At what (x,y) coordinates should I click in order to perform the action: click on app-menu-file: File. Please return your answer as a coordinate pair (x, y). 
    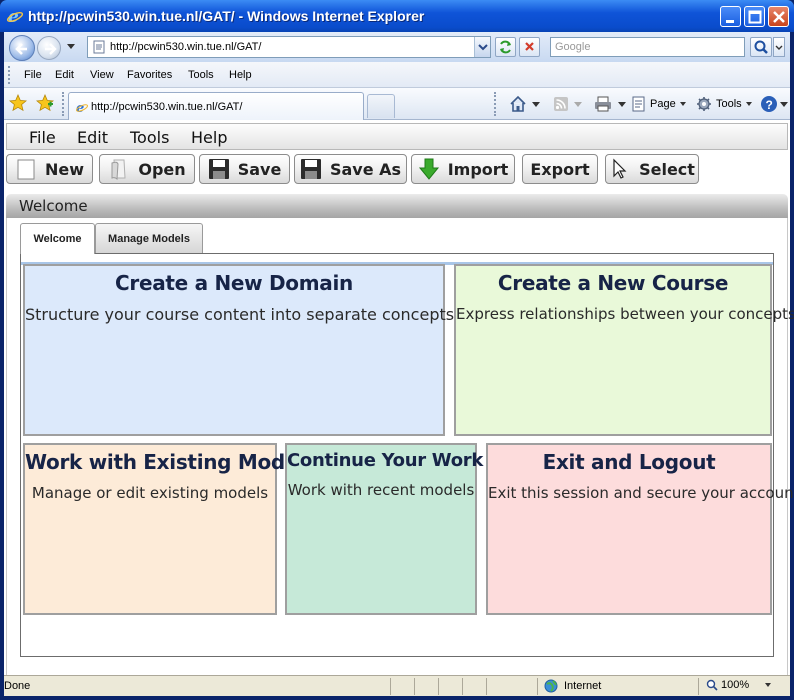
    Looking at the image, I should click on (42, 137).